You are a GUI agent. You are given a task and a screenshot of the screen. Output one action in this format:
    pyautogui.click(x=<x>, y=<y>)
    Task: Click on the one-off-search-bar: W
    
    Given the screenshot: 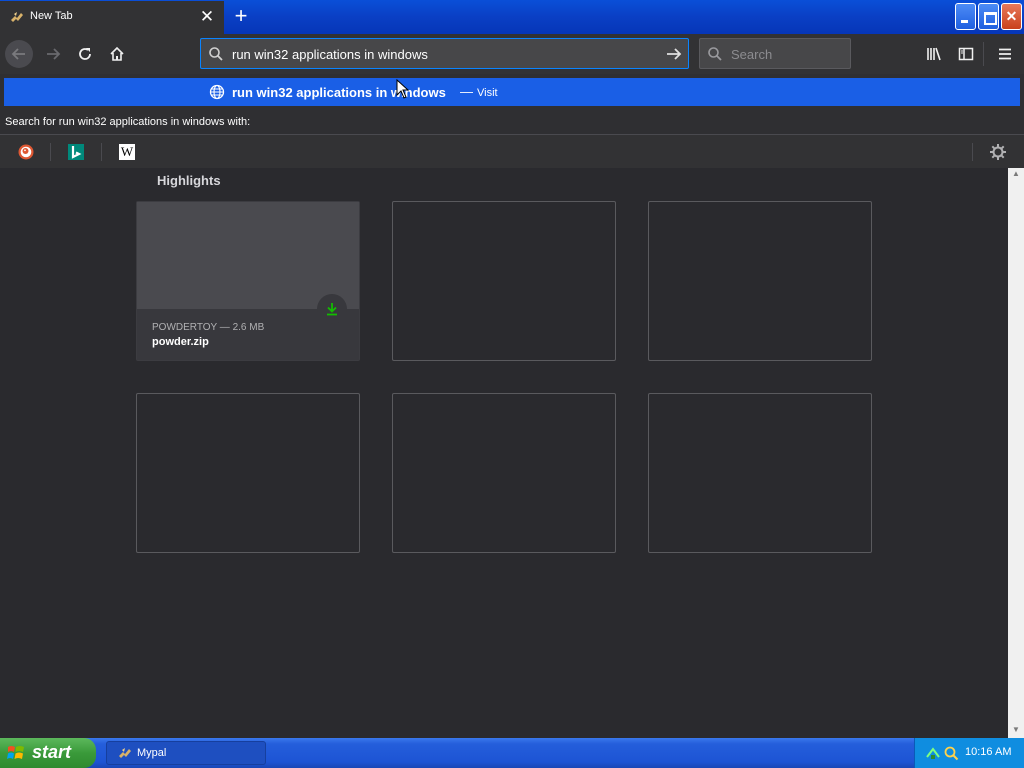 What is the action you would take?
    pyautogui.click(x=512, y=151)
    